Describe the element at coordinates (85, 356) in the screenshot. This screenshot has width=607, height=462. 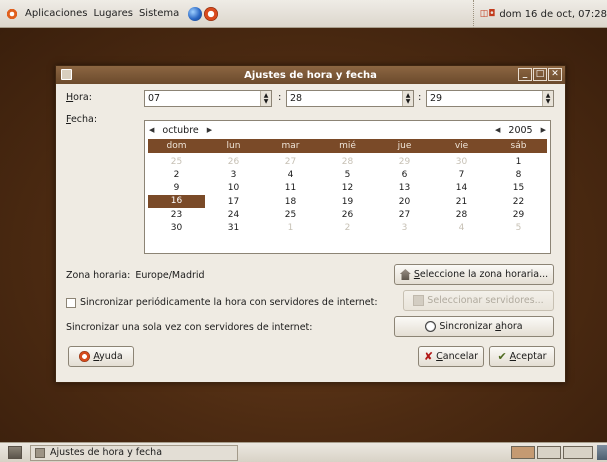
I see `lifebuoy-icon` at that location.